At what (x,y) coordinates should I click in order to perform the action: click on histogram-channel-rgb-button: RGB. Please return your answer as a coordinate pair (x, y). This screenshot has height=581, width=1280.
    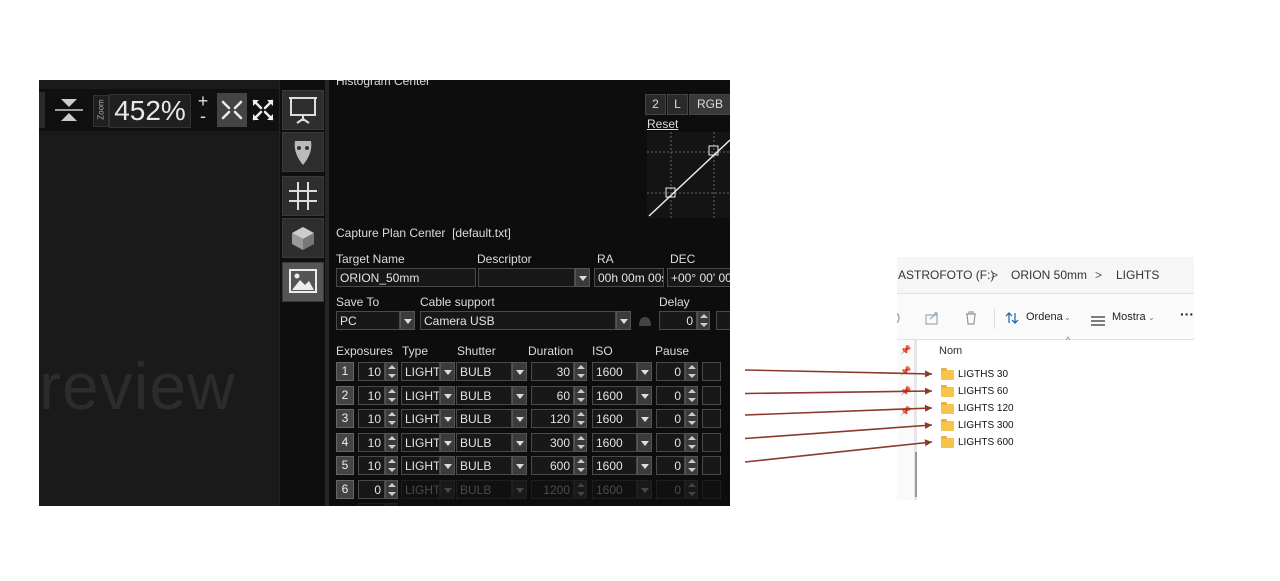
    Looking at the image, I should click on (709, 104).